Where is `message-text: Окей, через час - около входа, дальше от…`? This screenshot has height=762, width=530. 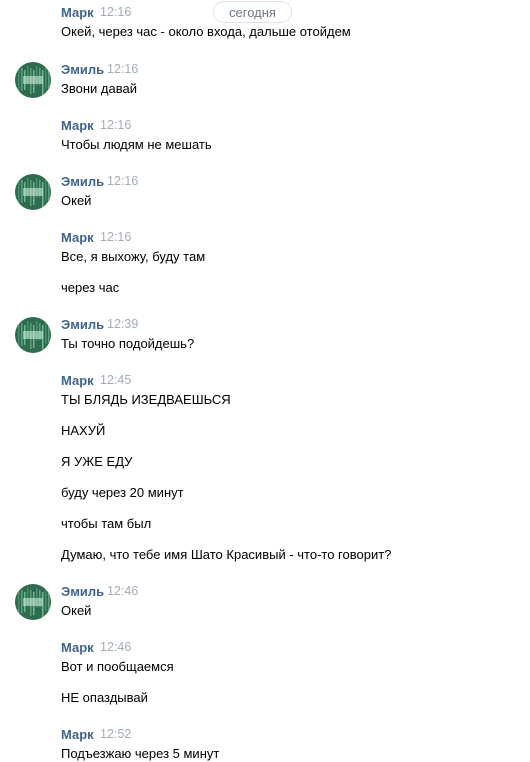
message-text: Окей, через час - около входа, дальше от… is located at coordinates (206, 31).